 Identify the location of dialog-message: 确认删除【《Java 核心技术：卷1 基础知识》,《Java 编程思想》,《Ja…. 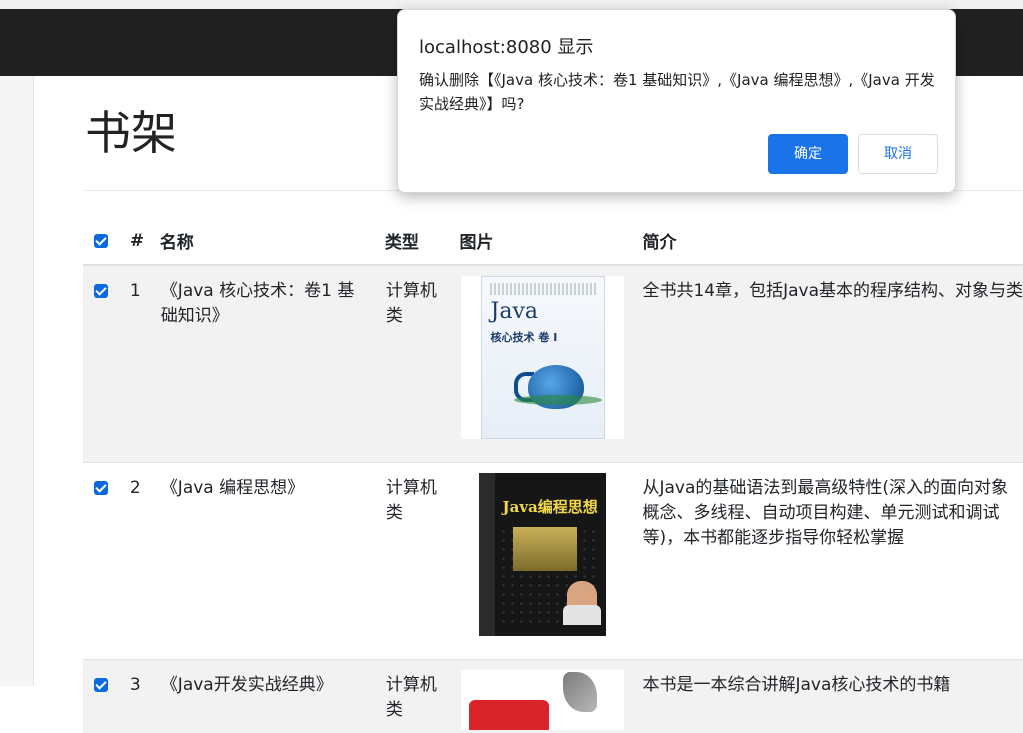
(680, 92).